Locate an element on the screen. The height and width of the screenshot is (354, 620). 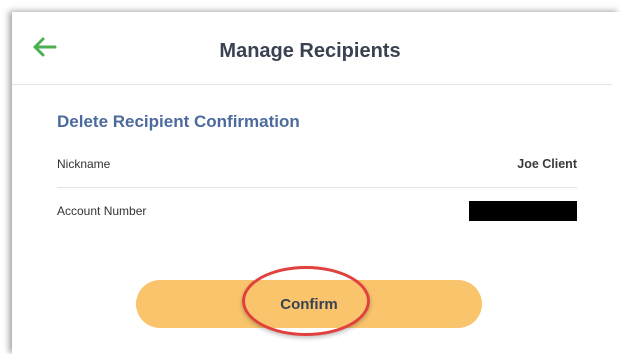
account-number-label: Account Number is located at coordinates (102, 211).